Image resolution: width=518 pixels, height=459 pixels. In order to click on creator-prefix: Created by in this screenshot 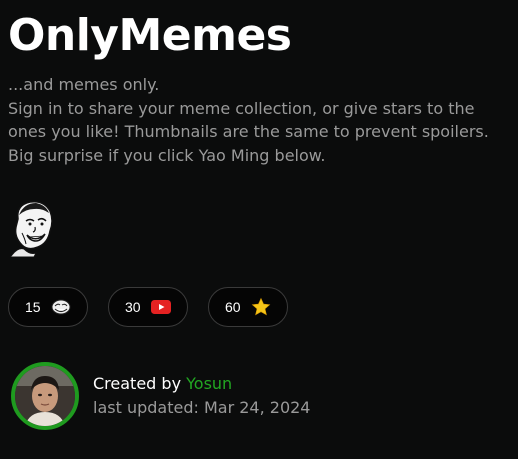, I will do `click(140, 383)`.